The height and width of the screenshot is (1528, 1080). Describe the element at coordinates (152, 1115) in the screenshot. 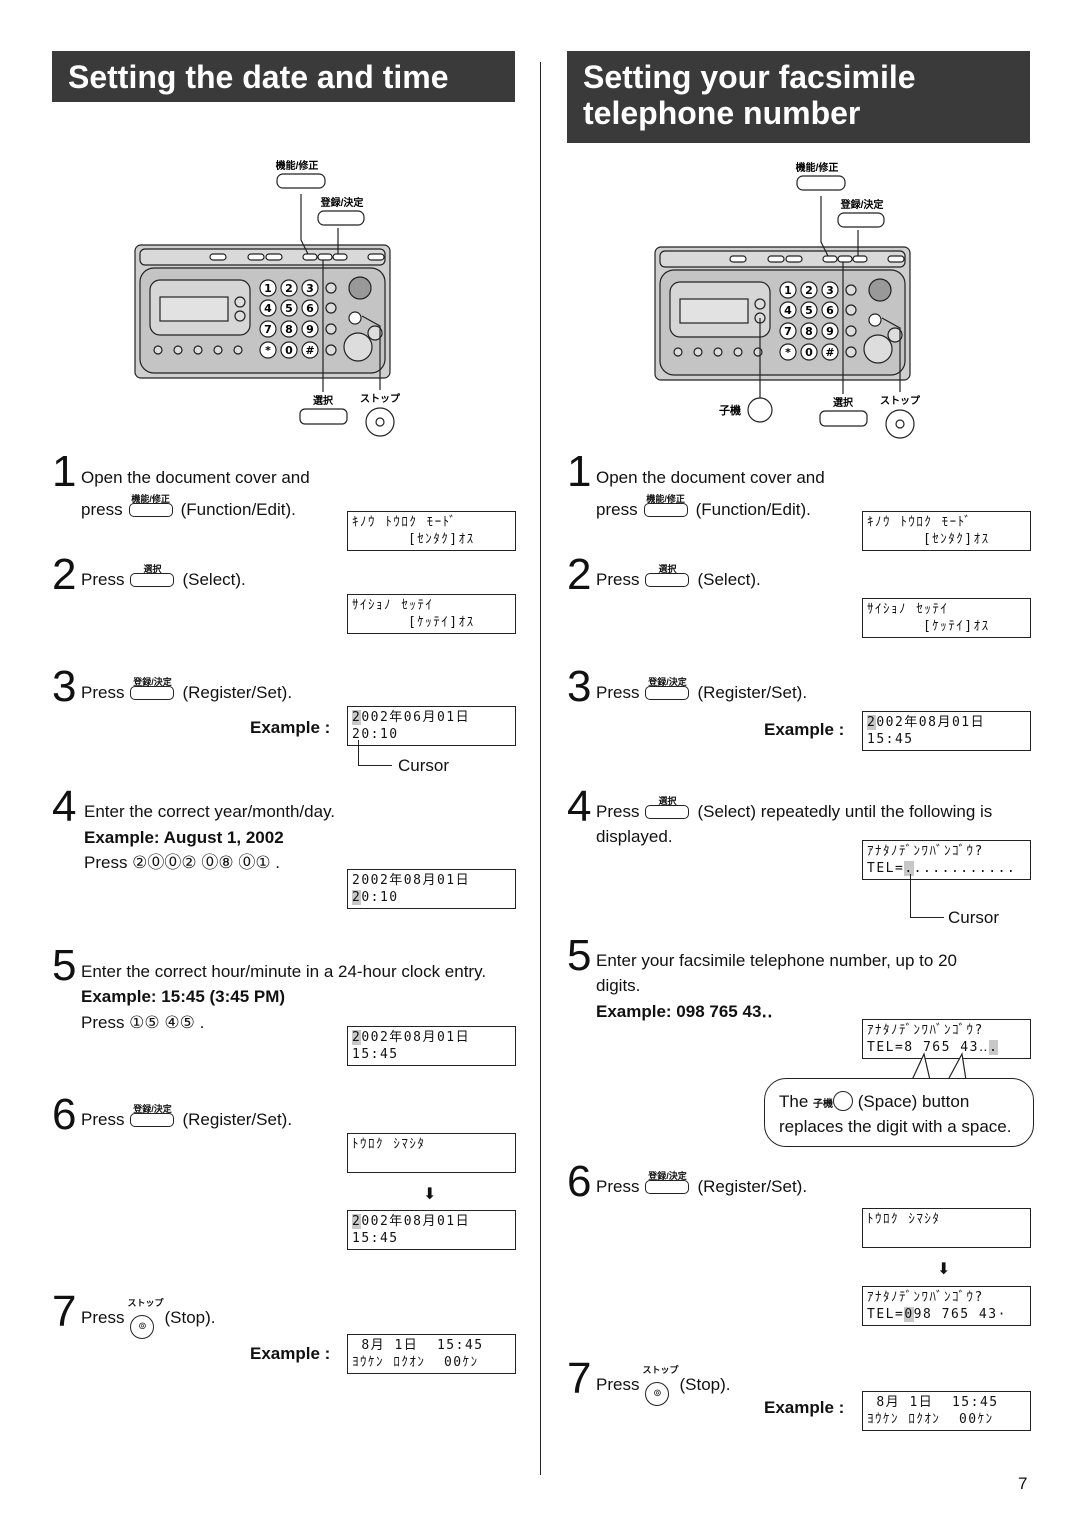

I see `register-set-key-icon: 登録/決定` at that location.